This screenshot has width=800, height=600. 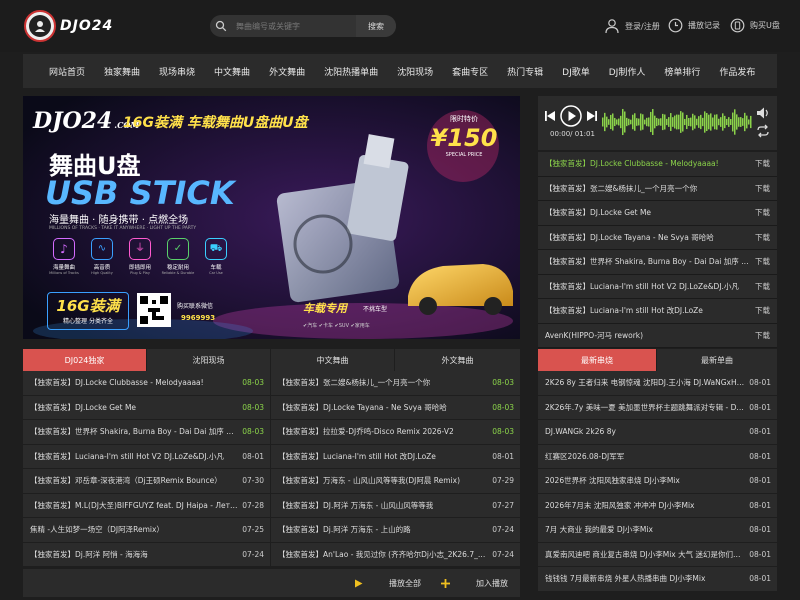 I want to click on tab-shenyang-live: 沈阳现场, so click(x=209, y=360).